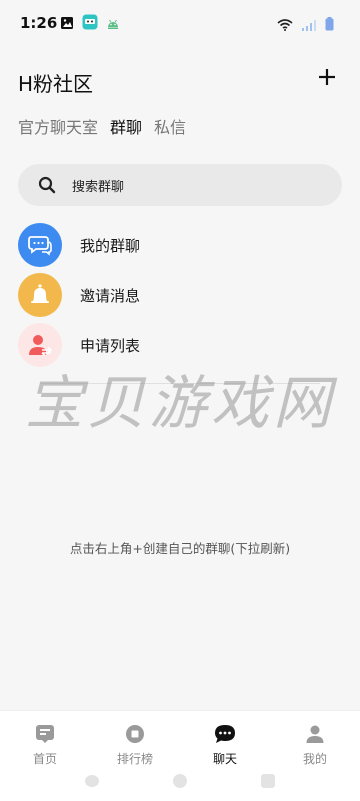  What do you see at coordinates (180, 185) in the screenshot?
I see `search-input: 搜索群聊` at bounding box center [180, 185].